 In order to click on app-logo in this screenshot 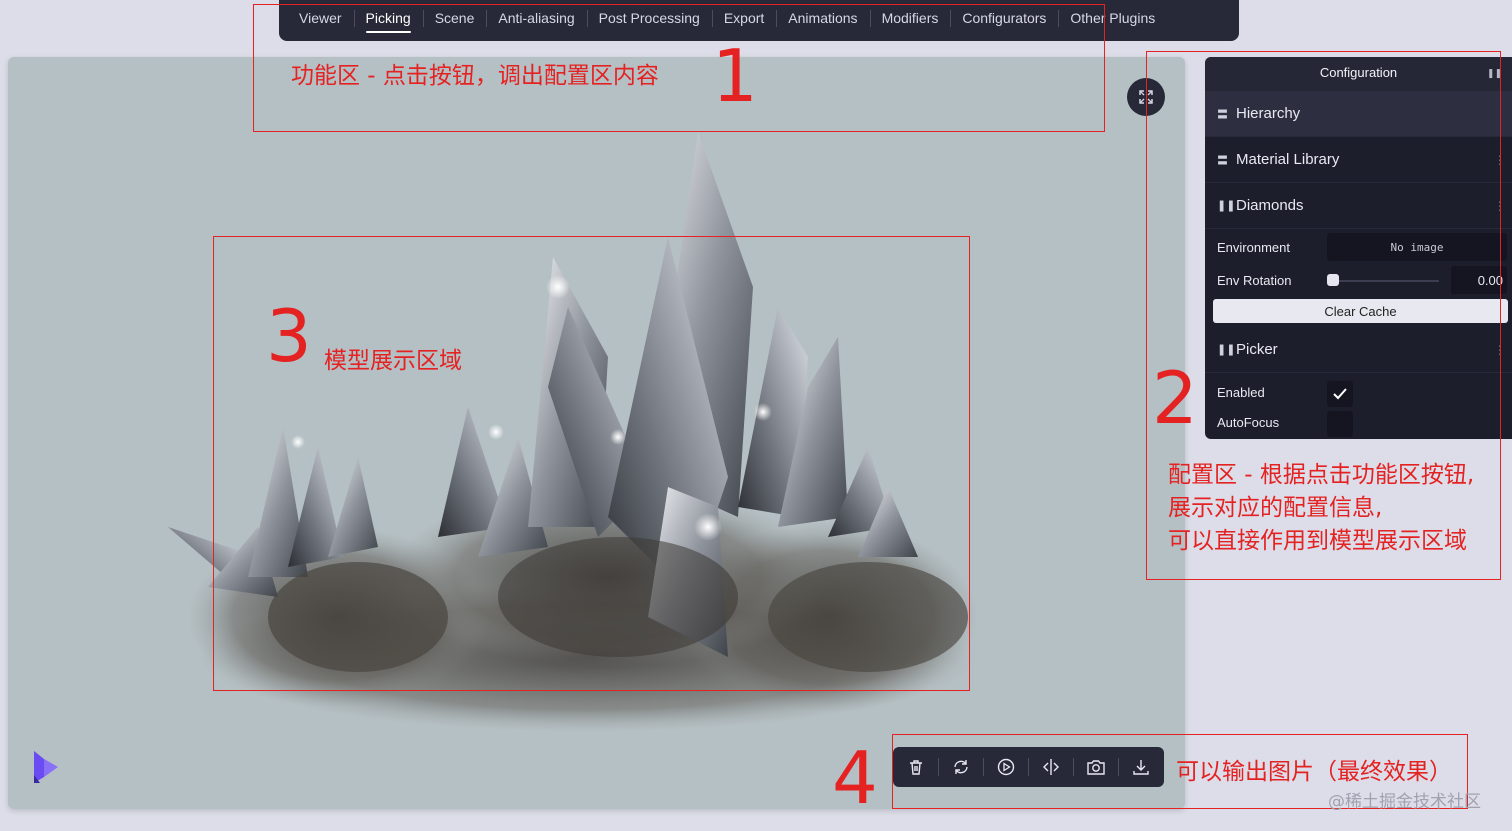, I will do `click(46, 767)`.